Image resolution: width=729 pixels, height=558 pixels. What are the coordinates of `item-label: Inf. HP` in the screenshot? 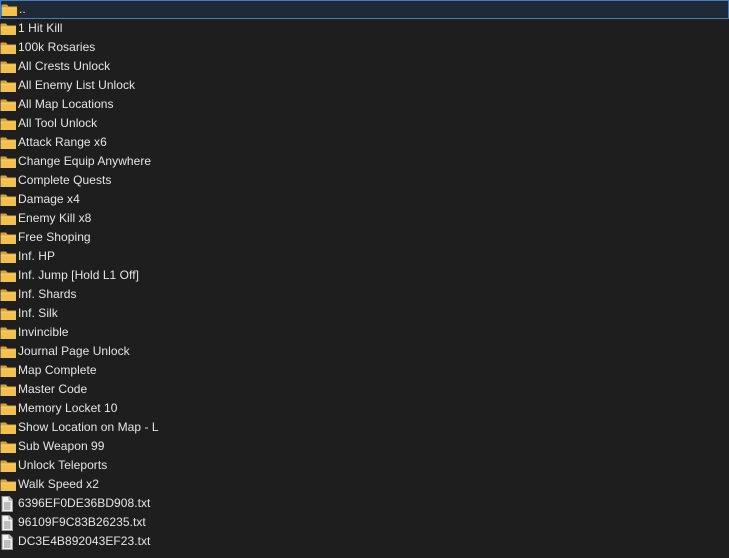 It's located at (37, 256).